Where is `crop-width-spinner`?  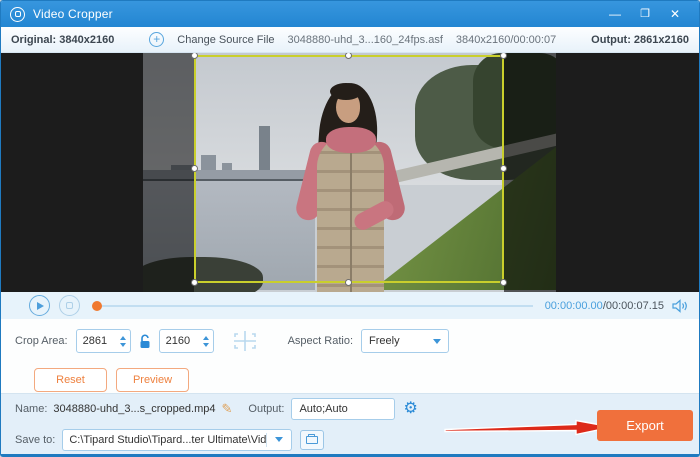 crop-width-spinner is located at coordinates (122, 341).